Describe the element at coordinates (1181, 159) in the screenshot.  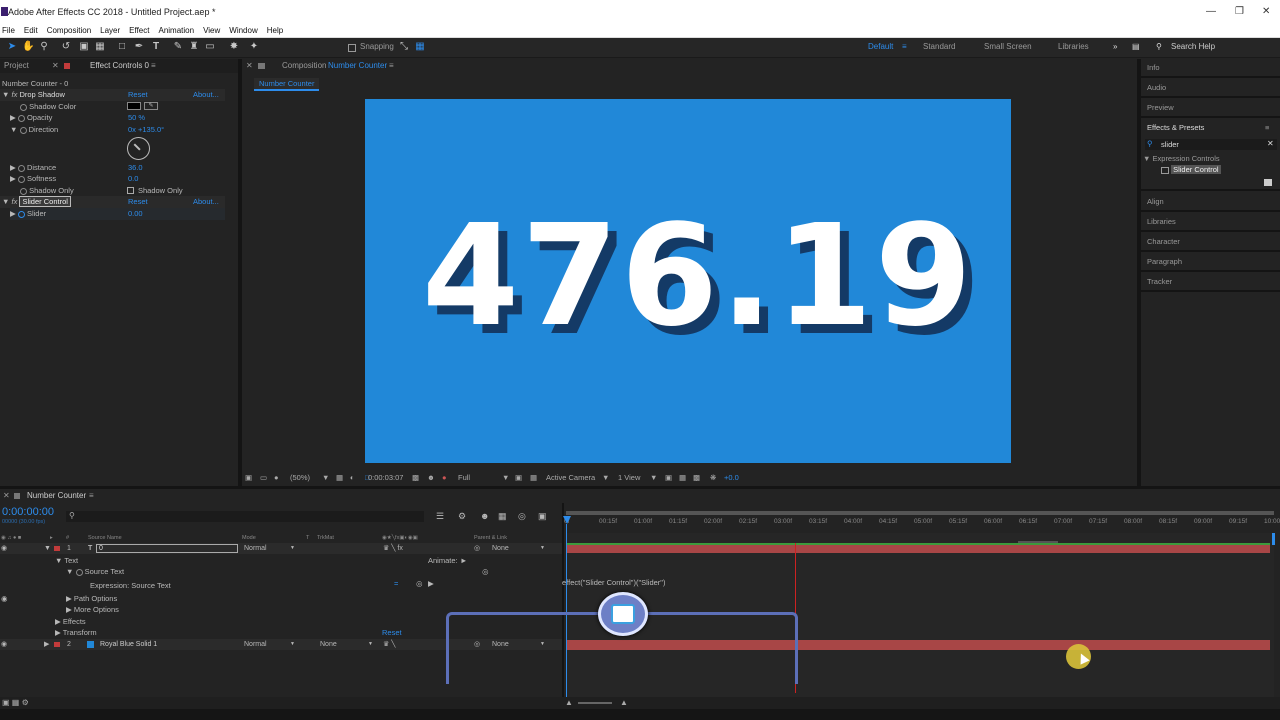
I see `tree-group-expression-controls: ▼ Expression Controls` at that location.